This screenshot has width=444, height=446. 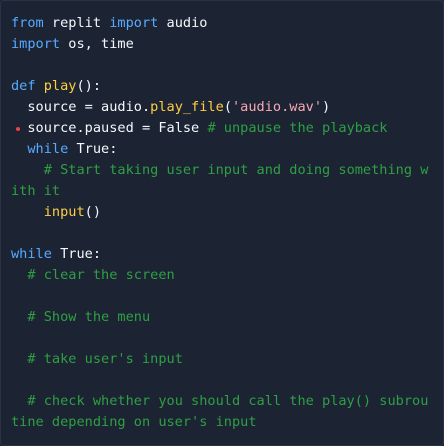 I want to click on code-token: from, so click(x=27, y=23).